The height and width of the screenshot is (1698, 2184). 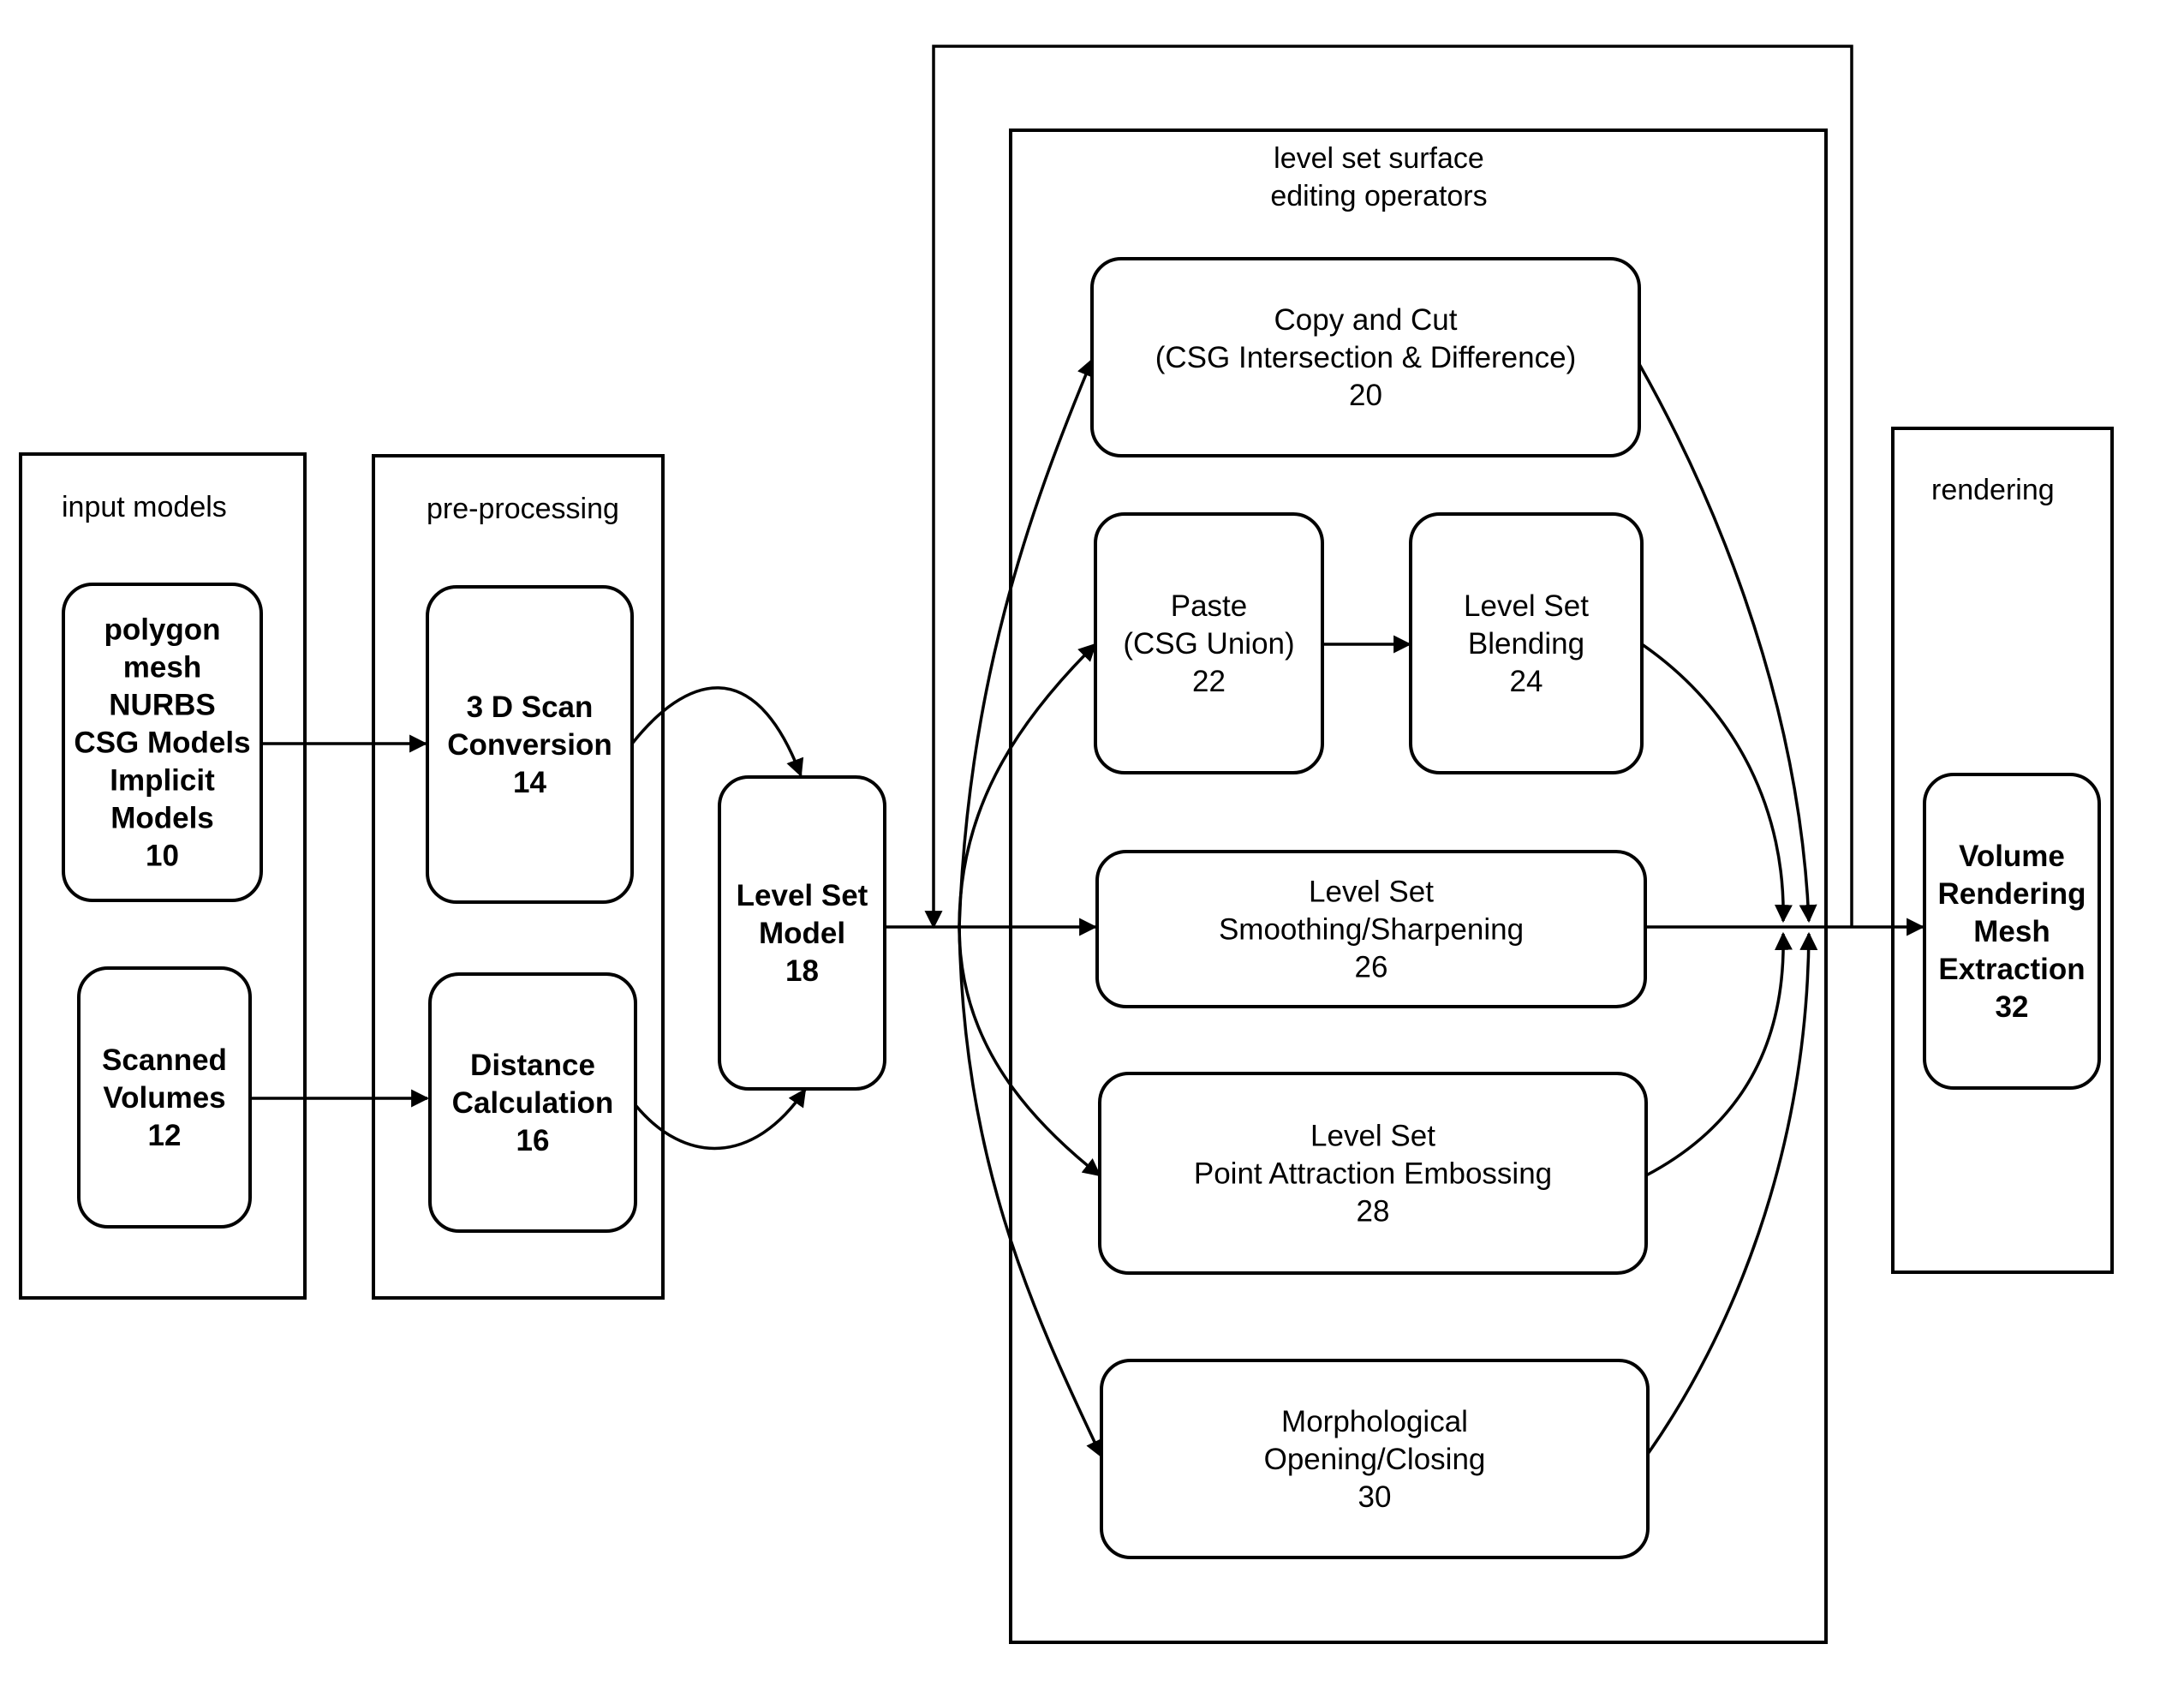 I want to click on node-label-line: Smoothing/Sharpening, so click(x=1371, y=930).